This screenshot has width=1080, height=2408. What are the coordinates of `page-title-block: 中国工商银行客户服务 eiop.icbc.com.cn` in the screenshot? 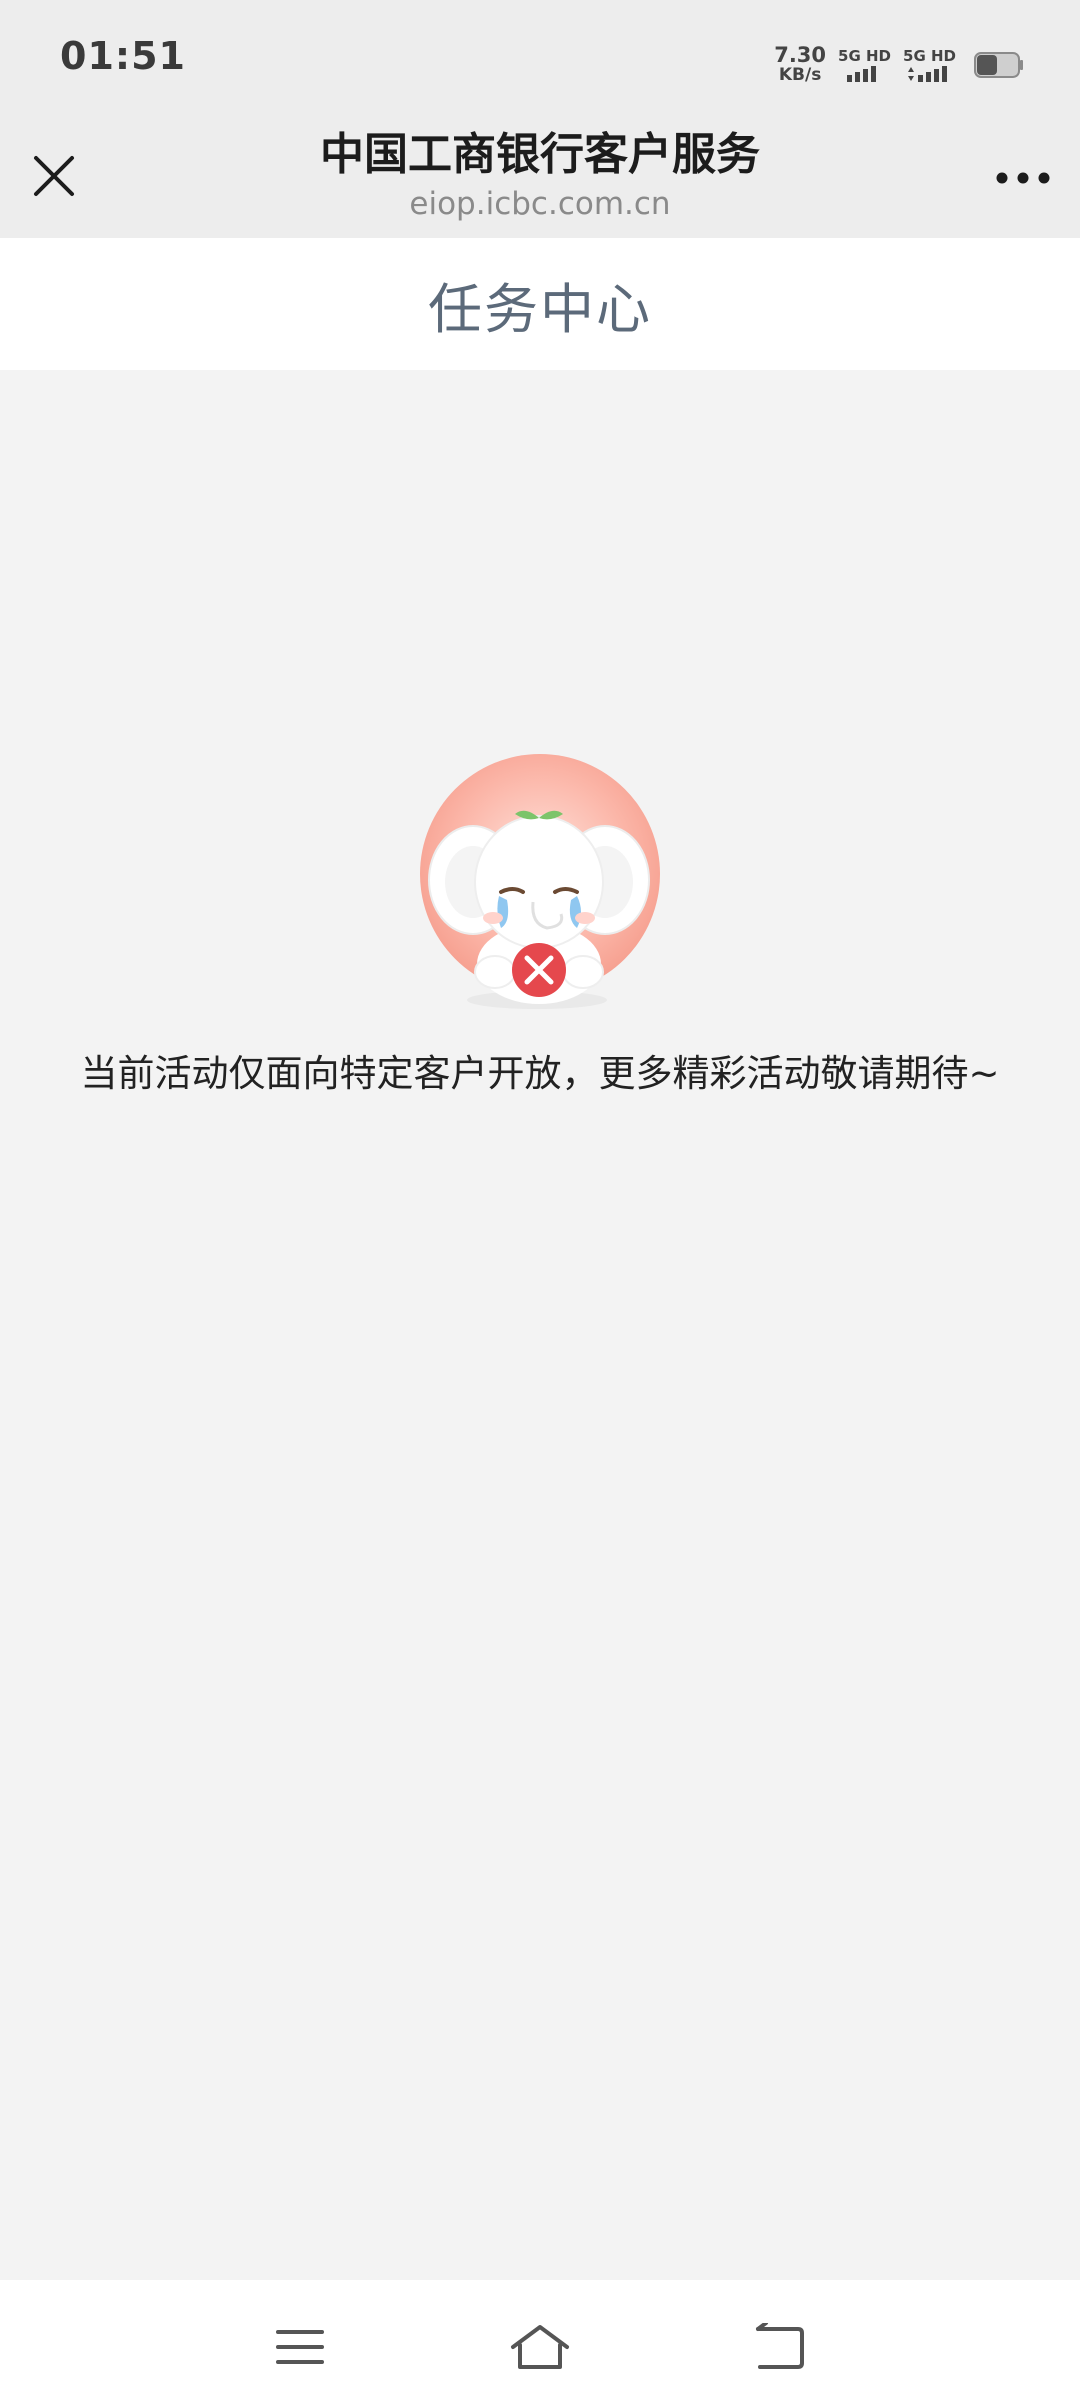 It's located at (540, 174).